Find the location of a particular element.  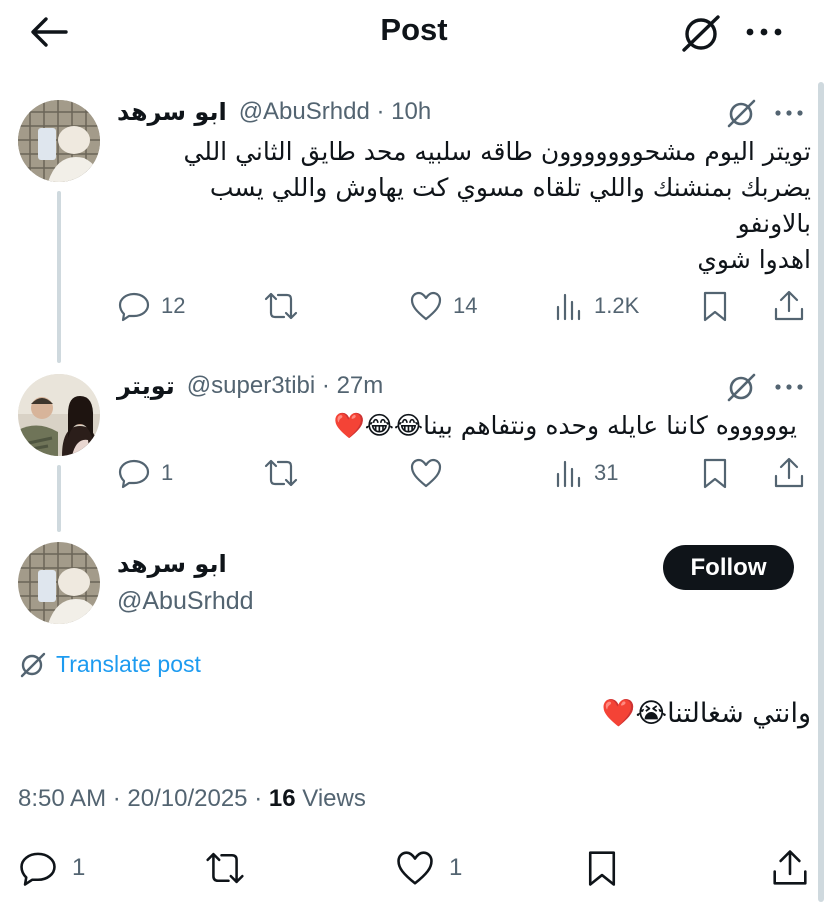

post-timestamp: 8:50 AM · 20/10/2025 · 16 Views is located at coordinates (192, 798).